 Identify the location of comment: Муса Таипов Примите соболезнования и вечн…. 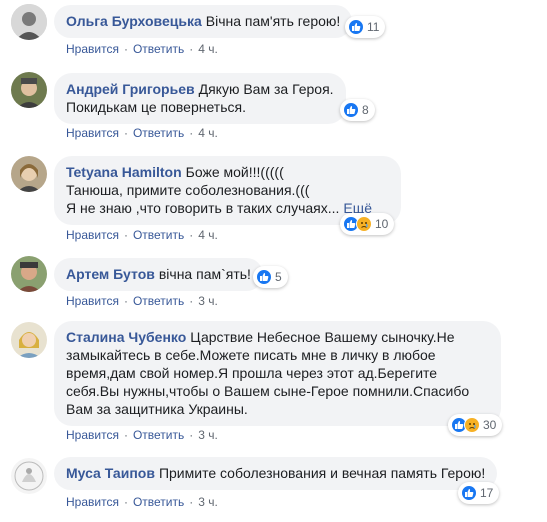
(273, 486).